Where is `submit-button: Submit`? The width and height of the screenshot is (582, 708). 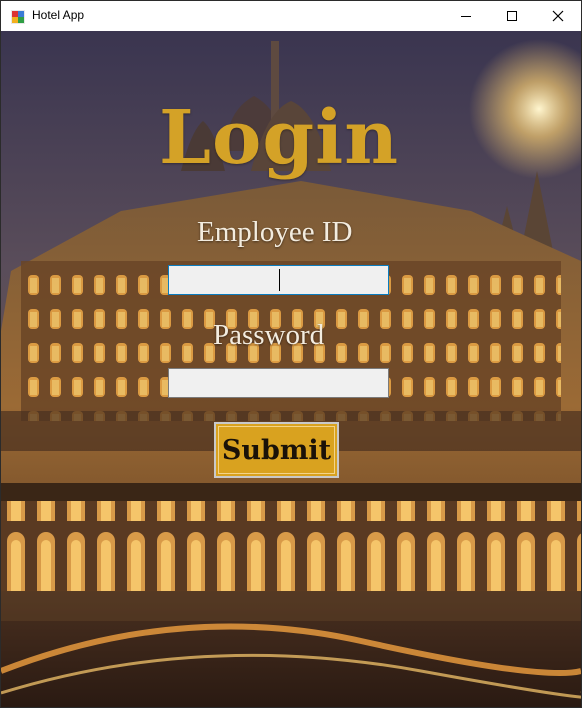
submit-button: Submit is located at coordinates (276, 450).